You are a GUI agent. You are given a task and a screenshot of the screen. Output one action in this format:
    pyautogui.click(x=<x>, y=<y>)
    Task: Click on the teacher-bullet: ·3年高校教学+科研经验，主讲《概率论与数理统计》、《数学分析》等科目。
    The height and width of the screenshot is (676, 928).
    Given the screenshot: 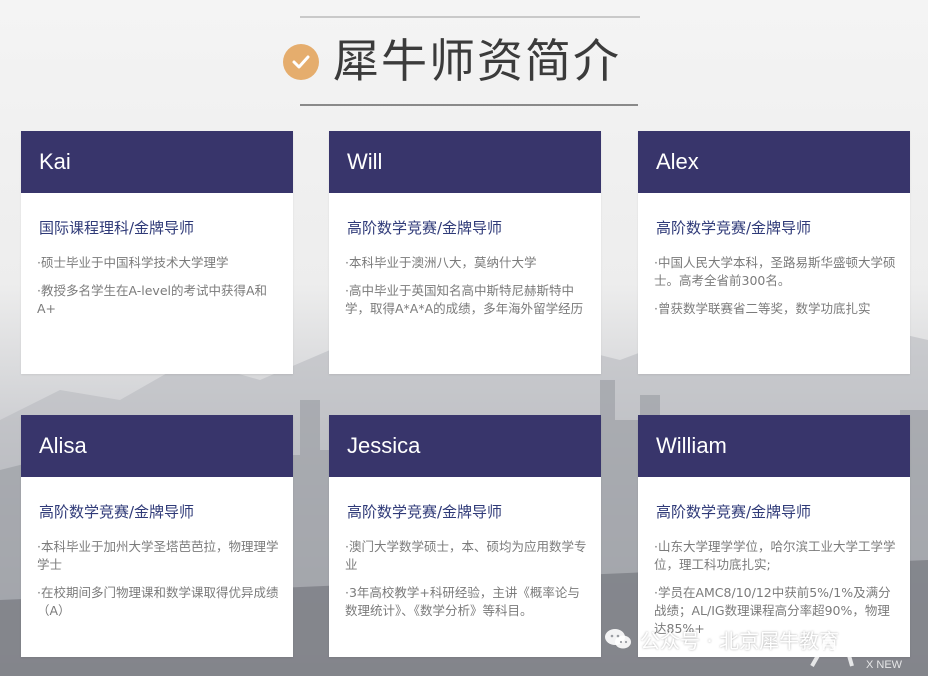 What is the action you would take?
    pyautogui.click(x=462, y=601)
    